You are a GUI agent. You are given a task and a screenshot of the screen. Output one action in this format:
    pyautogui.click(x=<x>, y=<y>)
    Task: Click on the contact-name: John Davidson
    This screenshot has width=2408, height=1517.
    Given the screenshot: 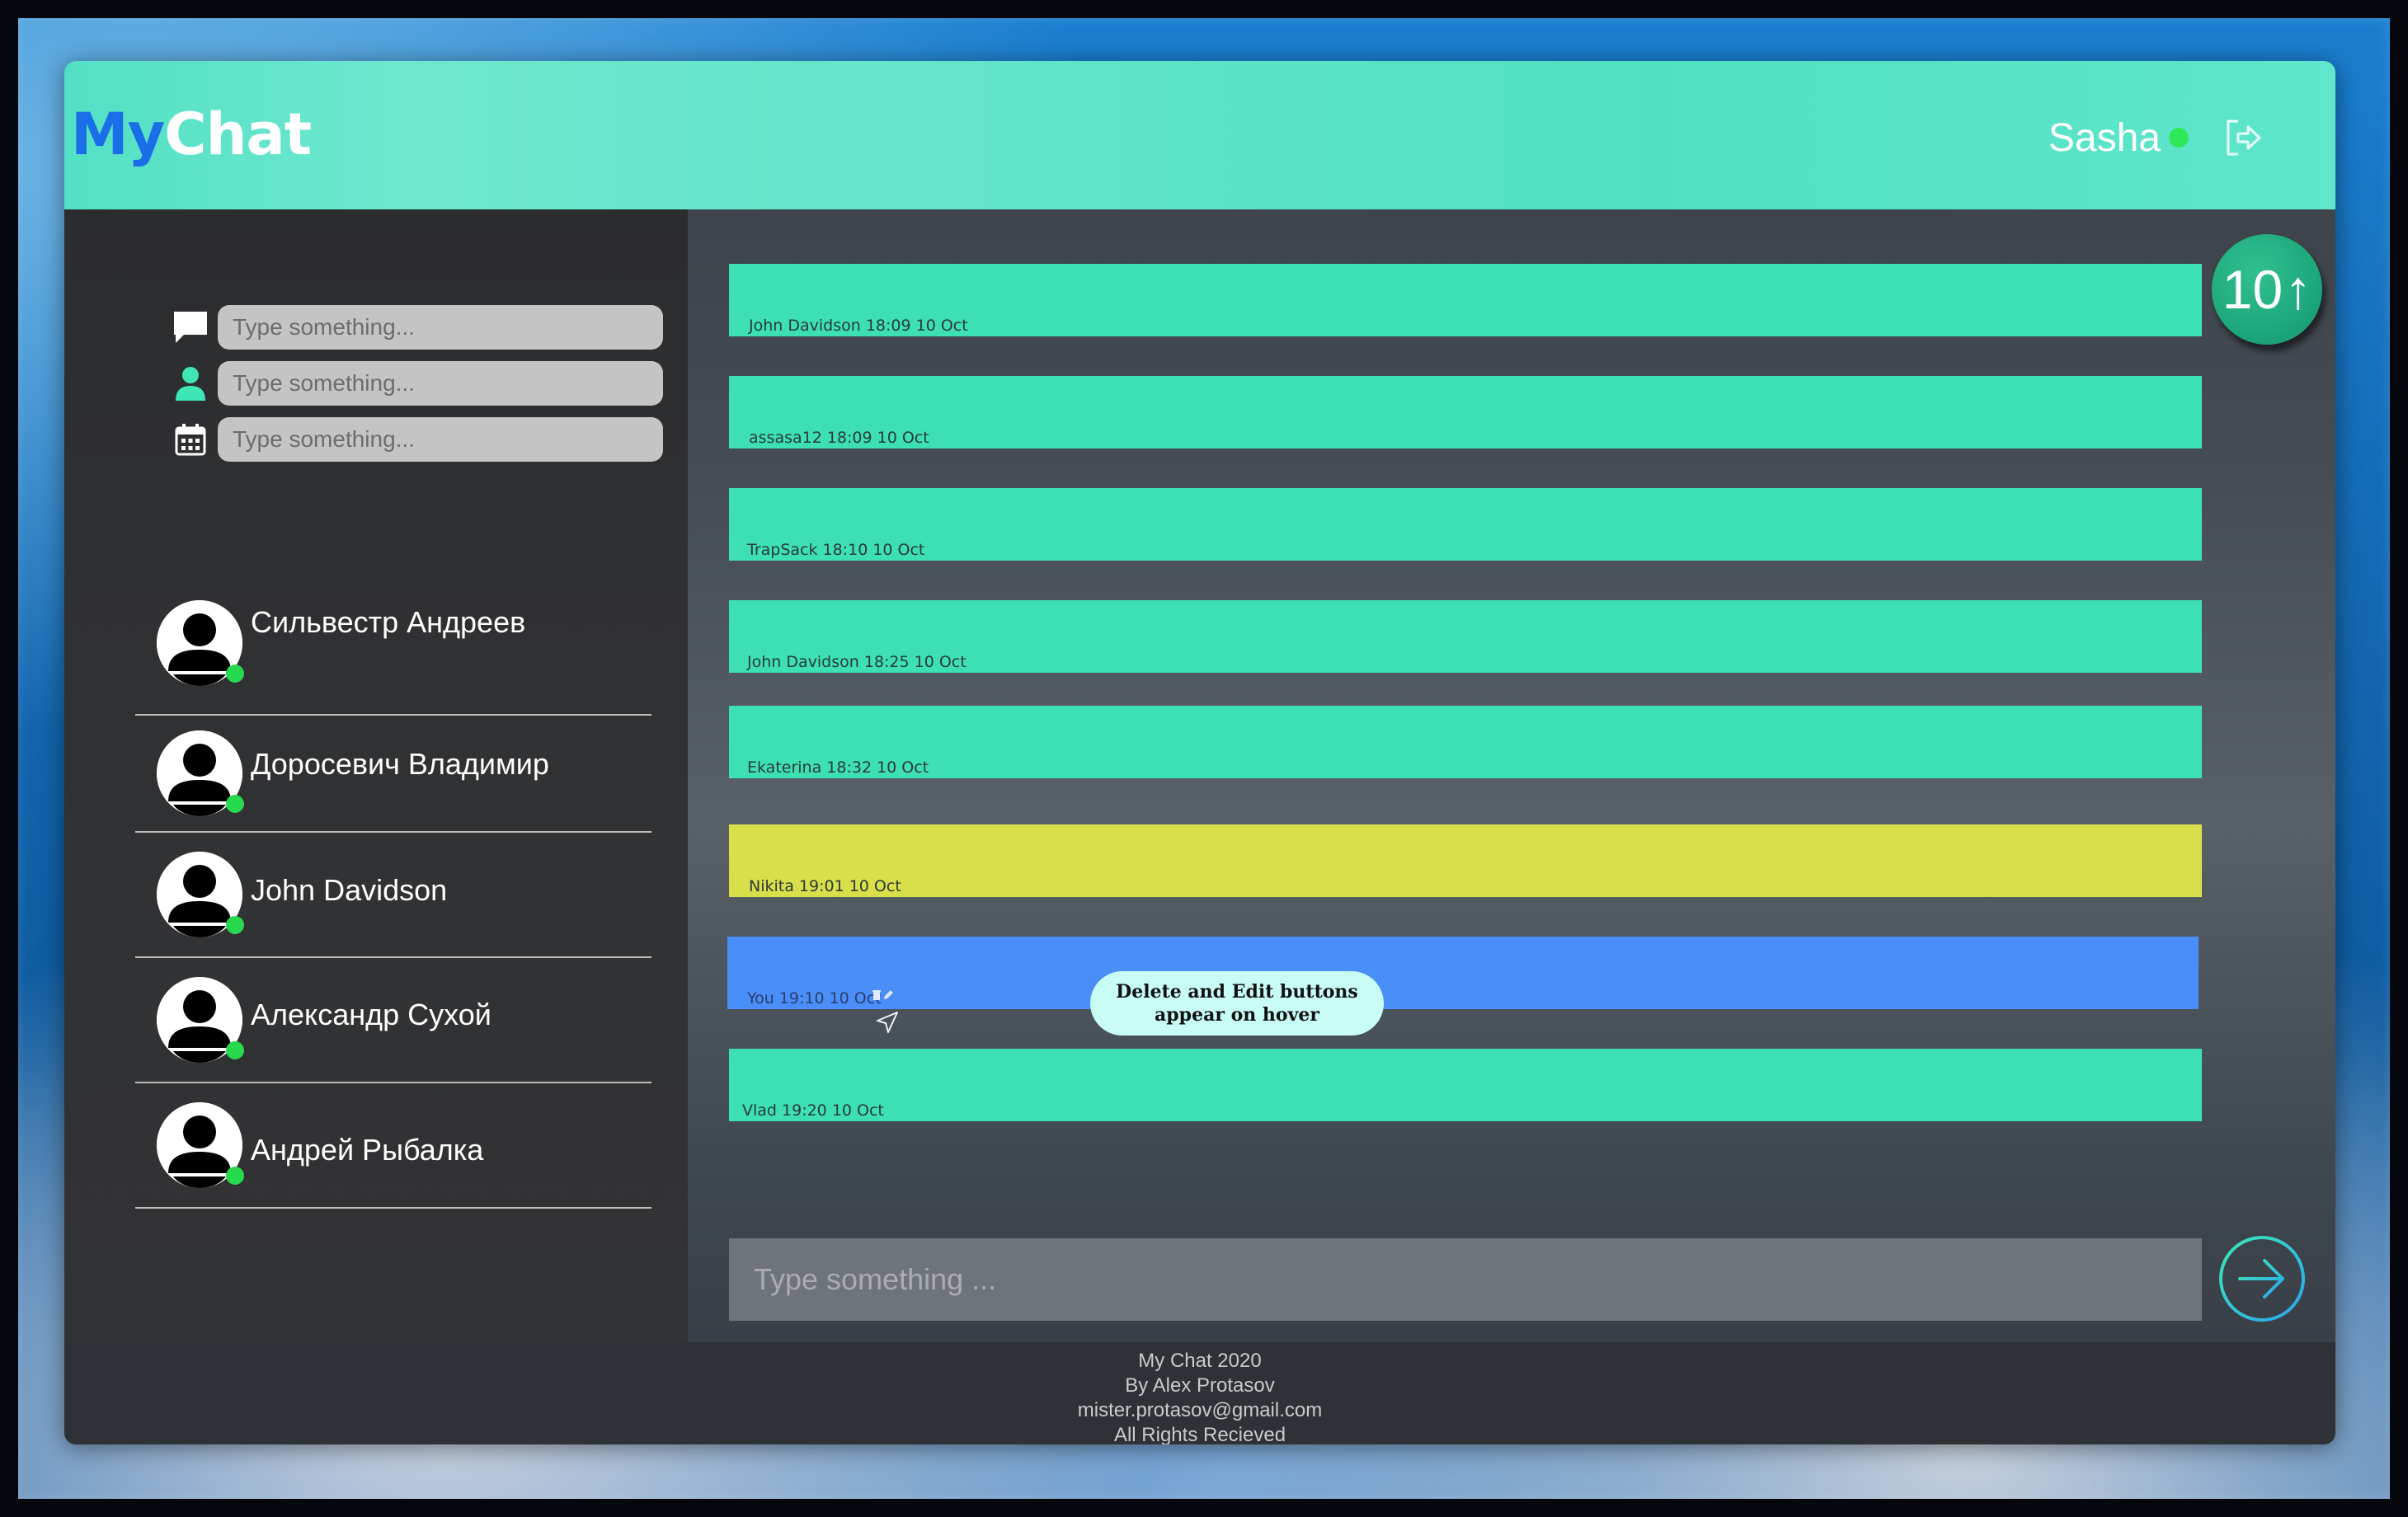 What is the action you would take?
    pyautogui.click(x=350, y=890)
    